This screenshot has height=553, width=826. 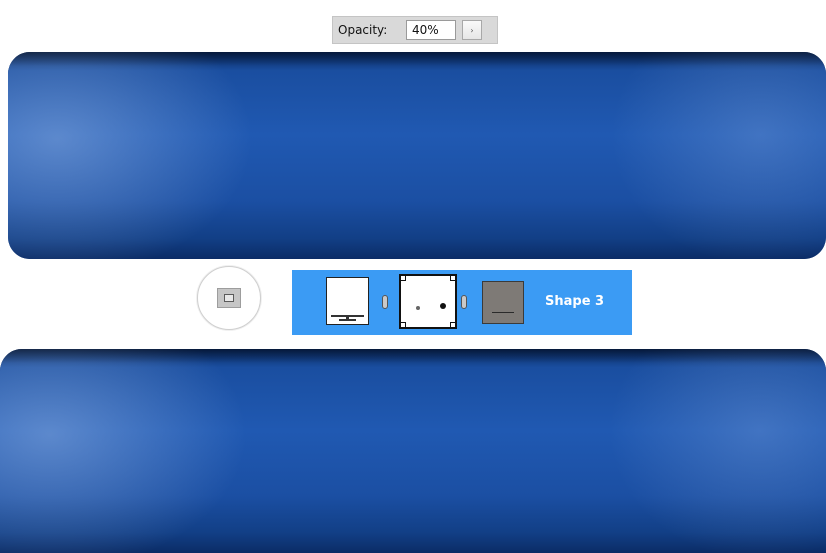 I want to click on layer-mask-icon, so click(x=229, y=298).